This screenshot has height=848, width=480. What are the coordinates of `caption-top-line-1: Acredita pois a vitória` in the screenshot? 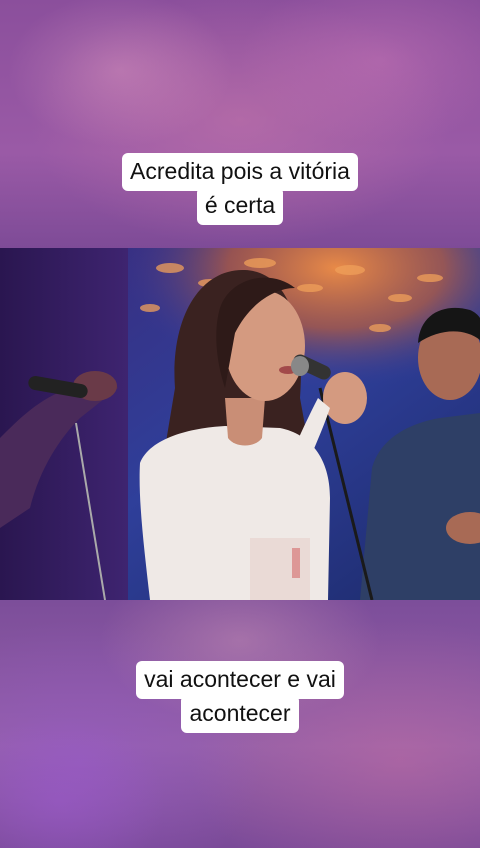 It's located at (240, 172).